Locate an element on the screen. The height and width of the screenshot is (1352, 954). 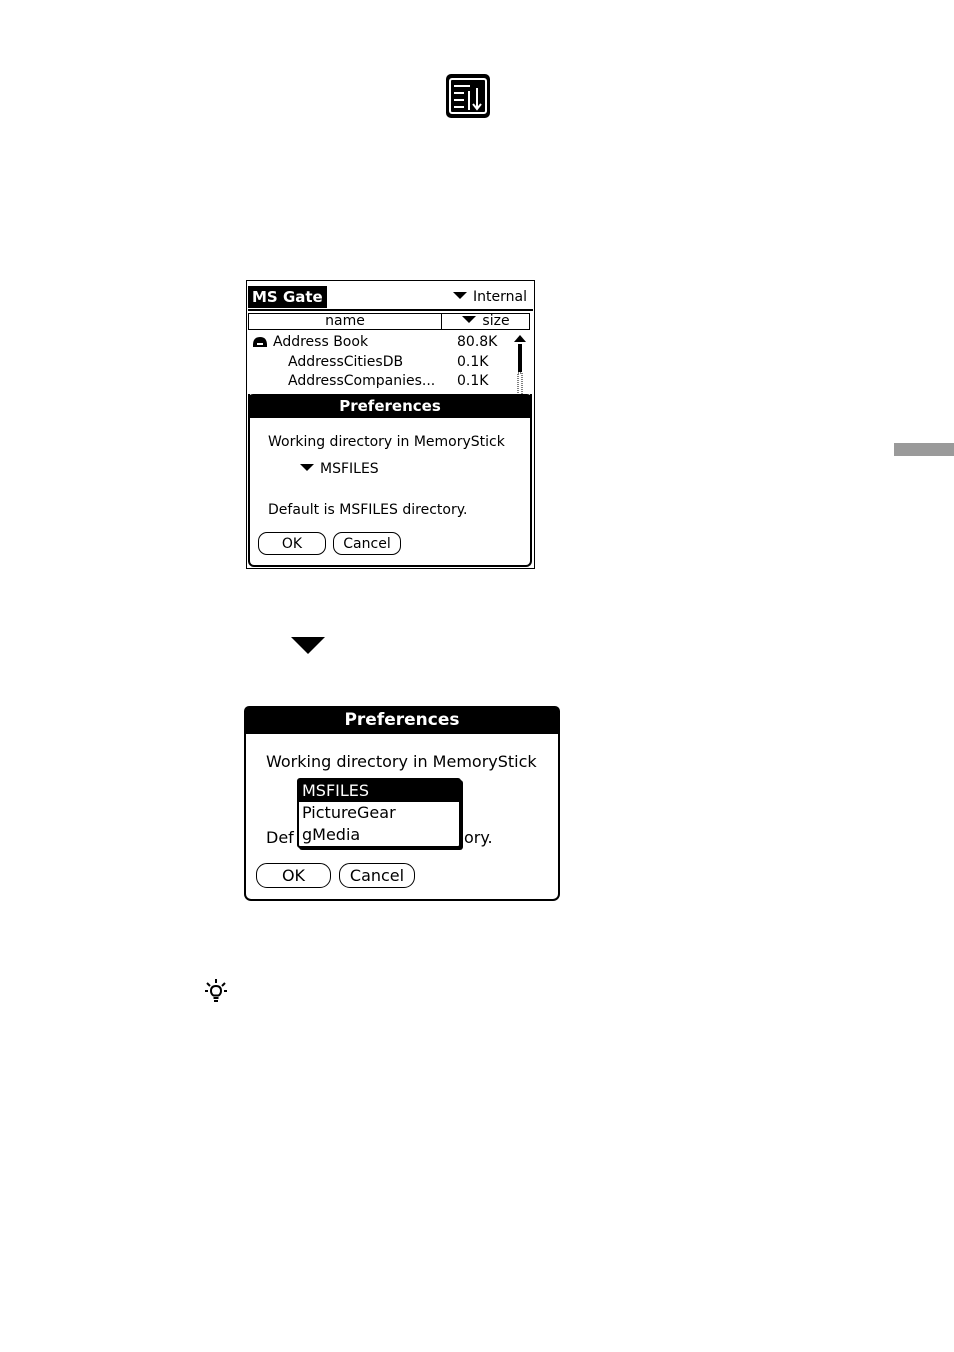
list-item: AddressCompanies... 0.1K is located at coordinates (381, 381).